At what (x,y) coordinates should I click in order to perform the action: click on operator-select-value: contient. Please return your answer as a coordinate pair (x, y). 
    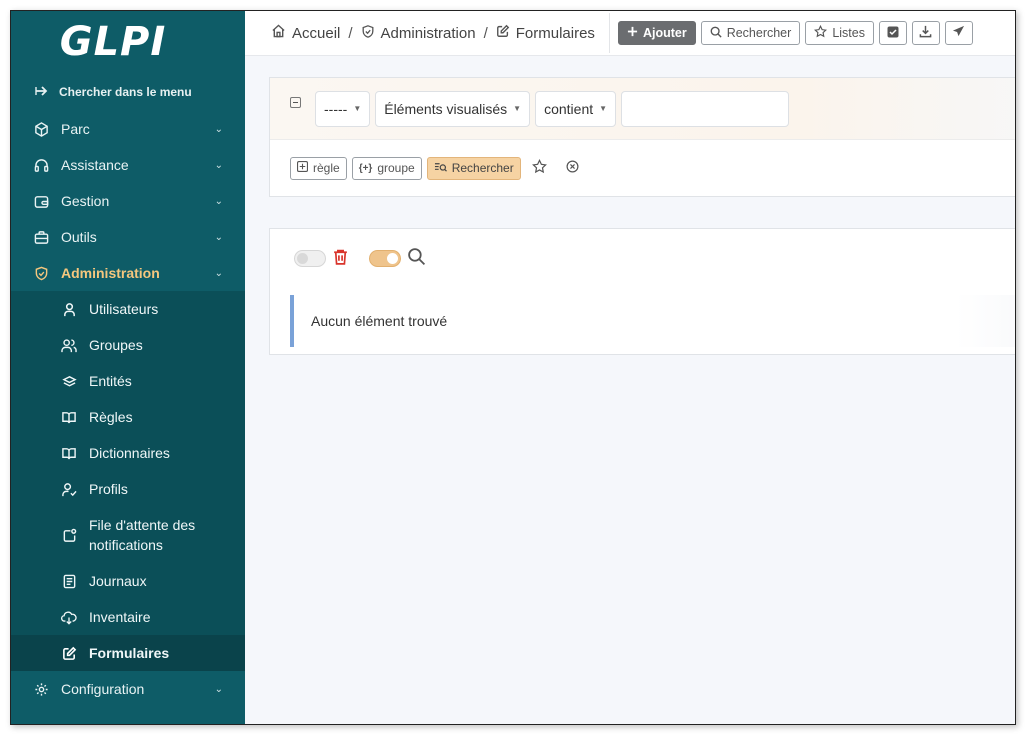
    Looking at the image, I should click on (569, 108).